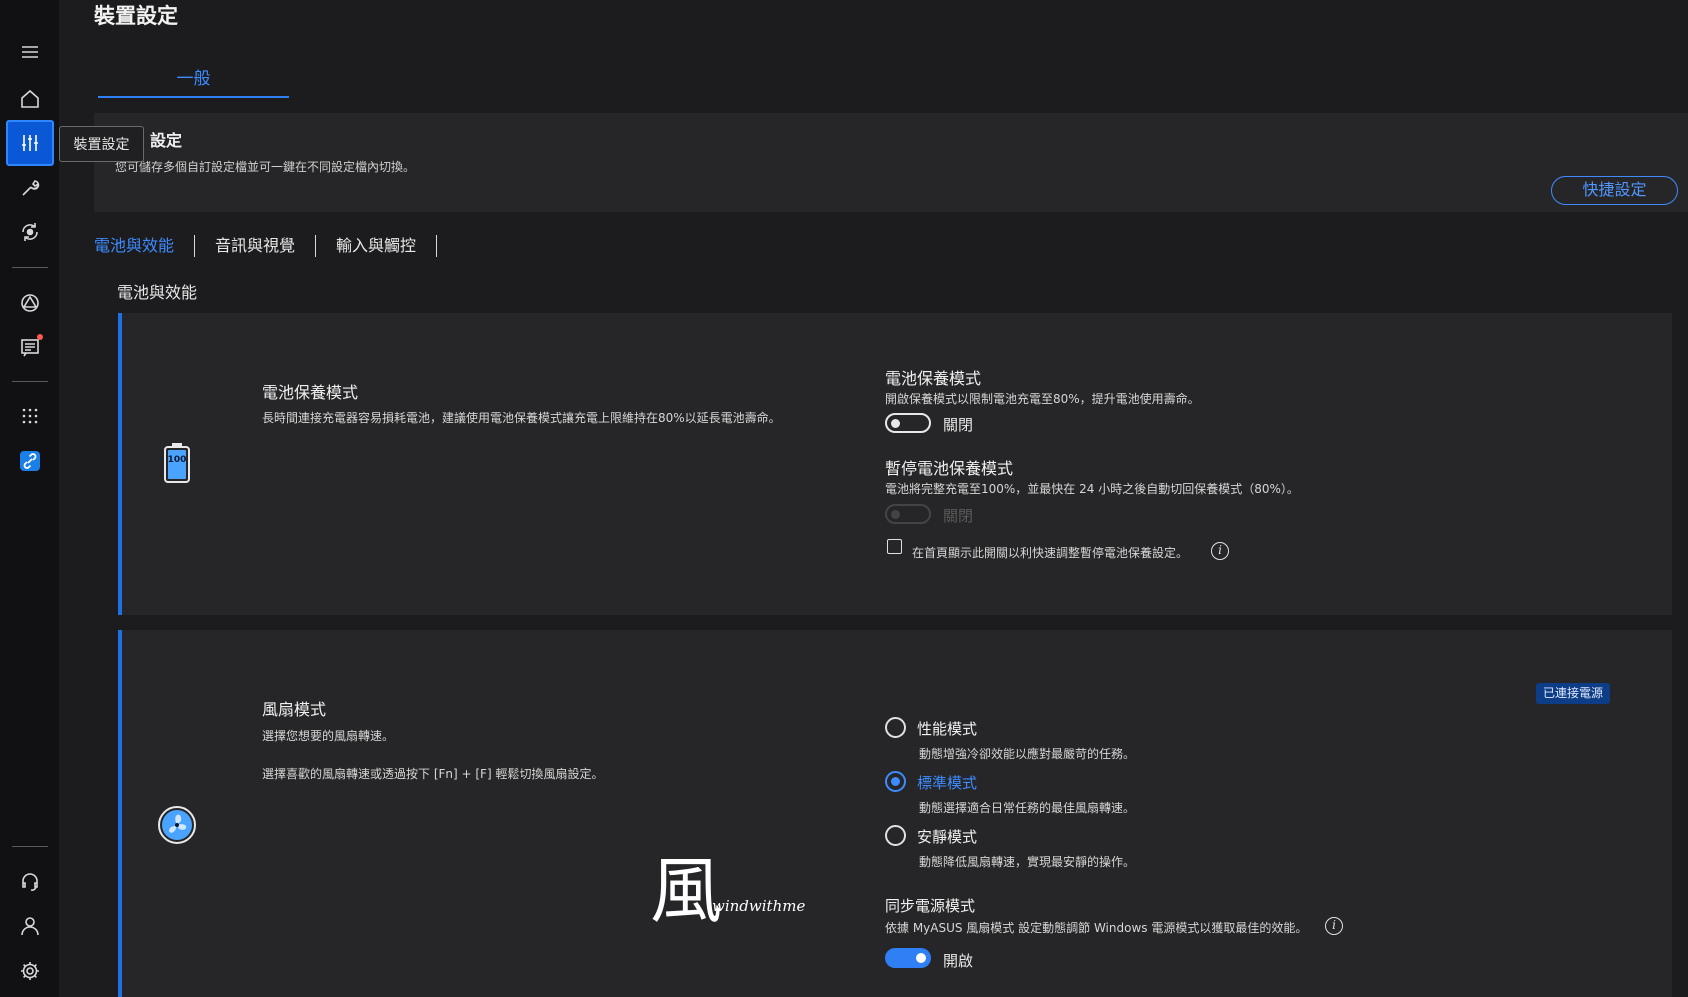  Describe the element at coordinates (177, 460) in the screenshot. I see `battery-level-label: 100` at that location.